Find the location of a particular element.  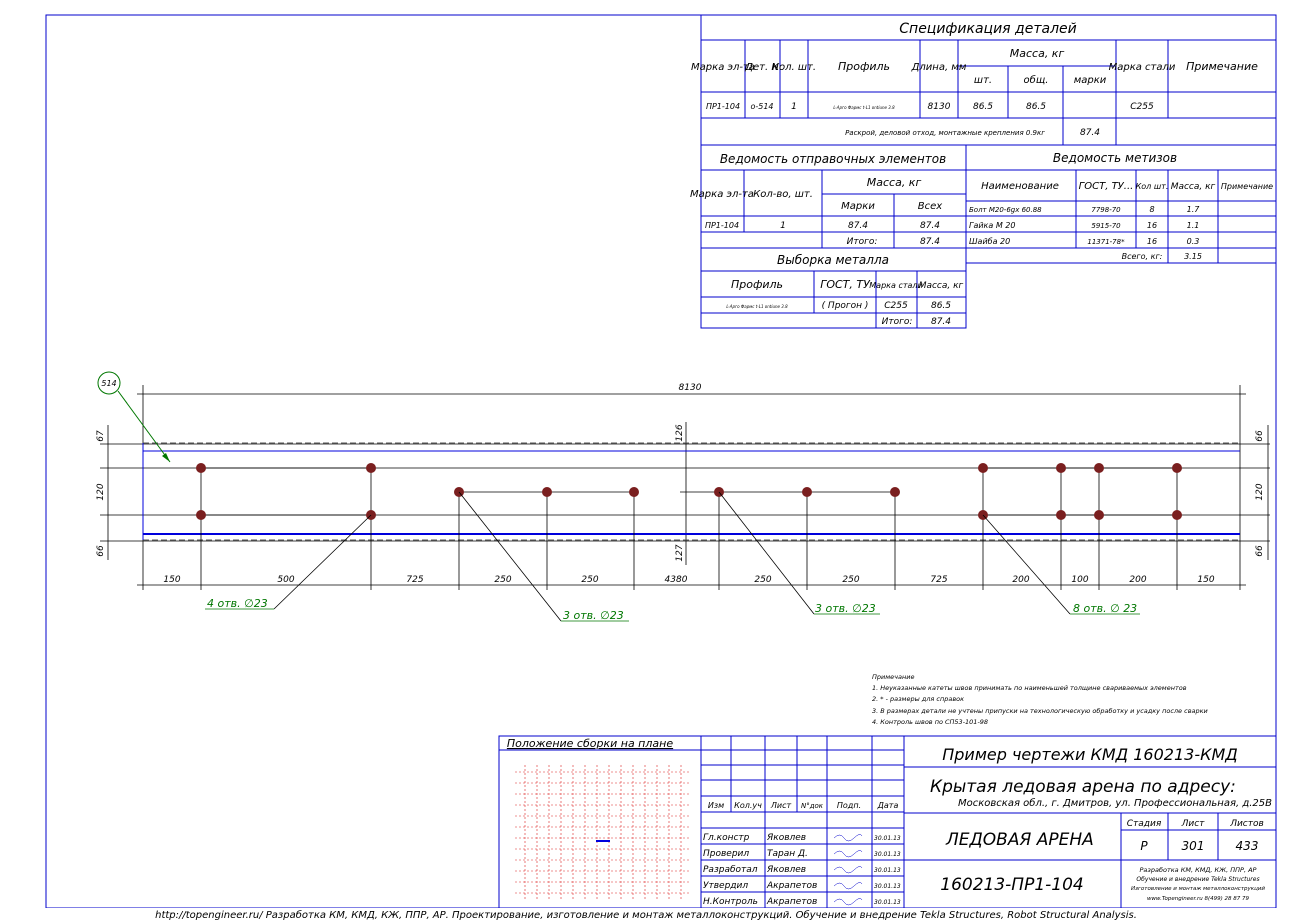

spec-row-steel: С255 is located at coordinates (1142, 107).